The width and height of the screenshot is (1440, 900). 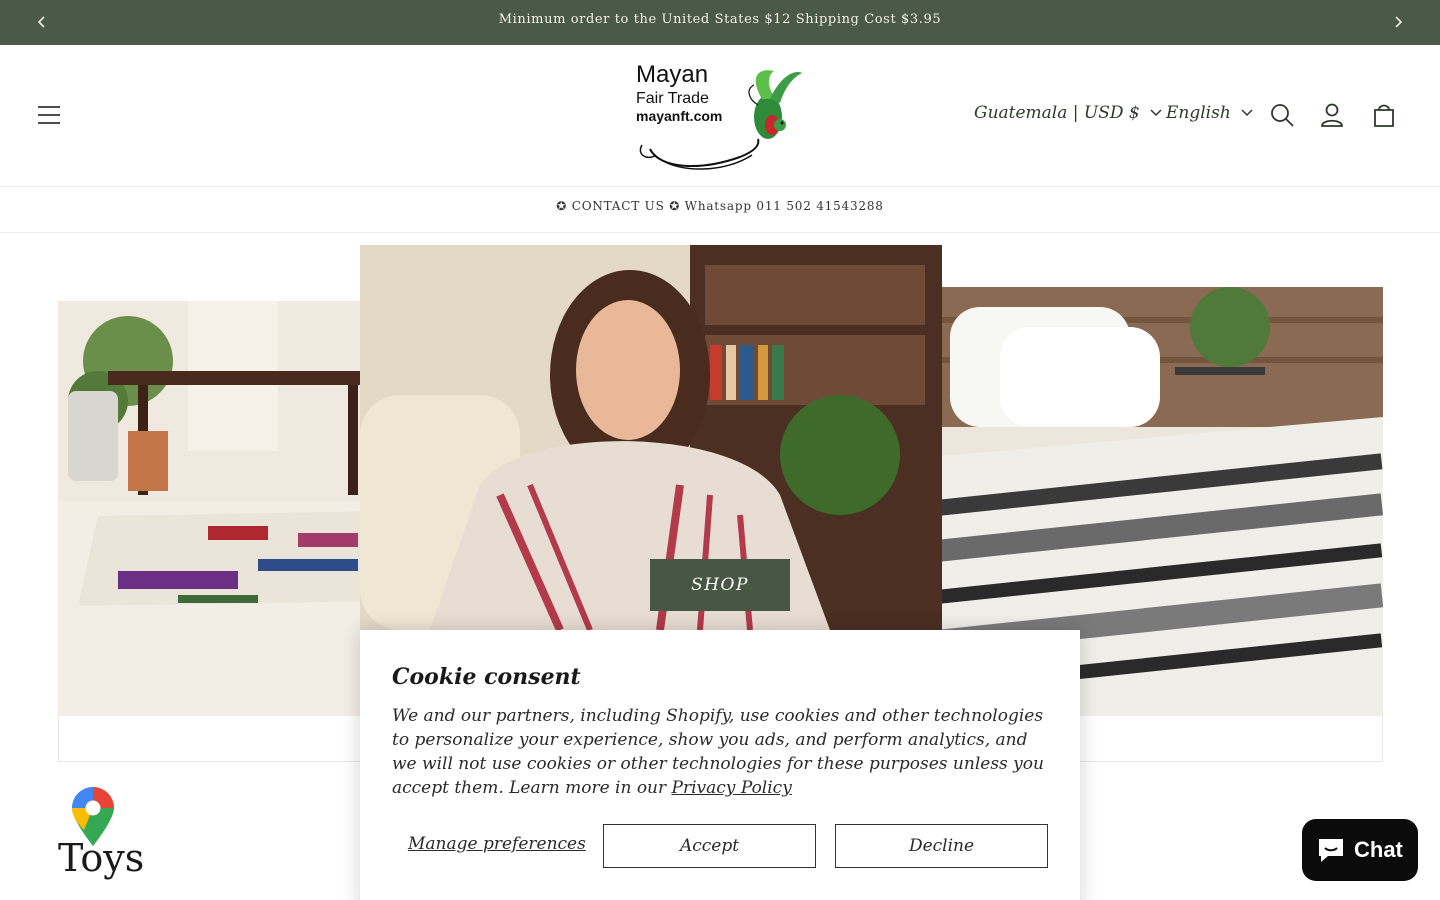 What do you see at coordinates (941, 846) in the screenshot?
I see `decline-button: Decline` at bounding box center [941, 846].